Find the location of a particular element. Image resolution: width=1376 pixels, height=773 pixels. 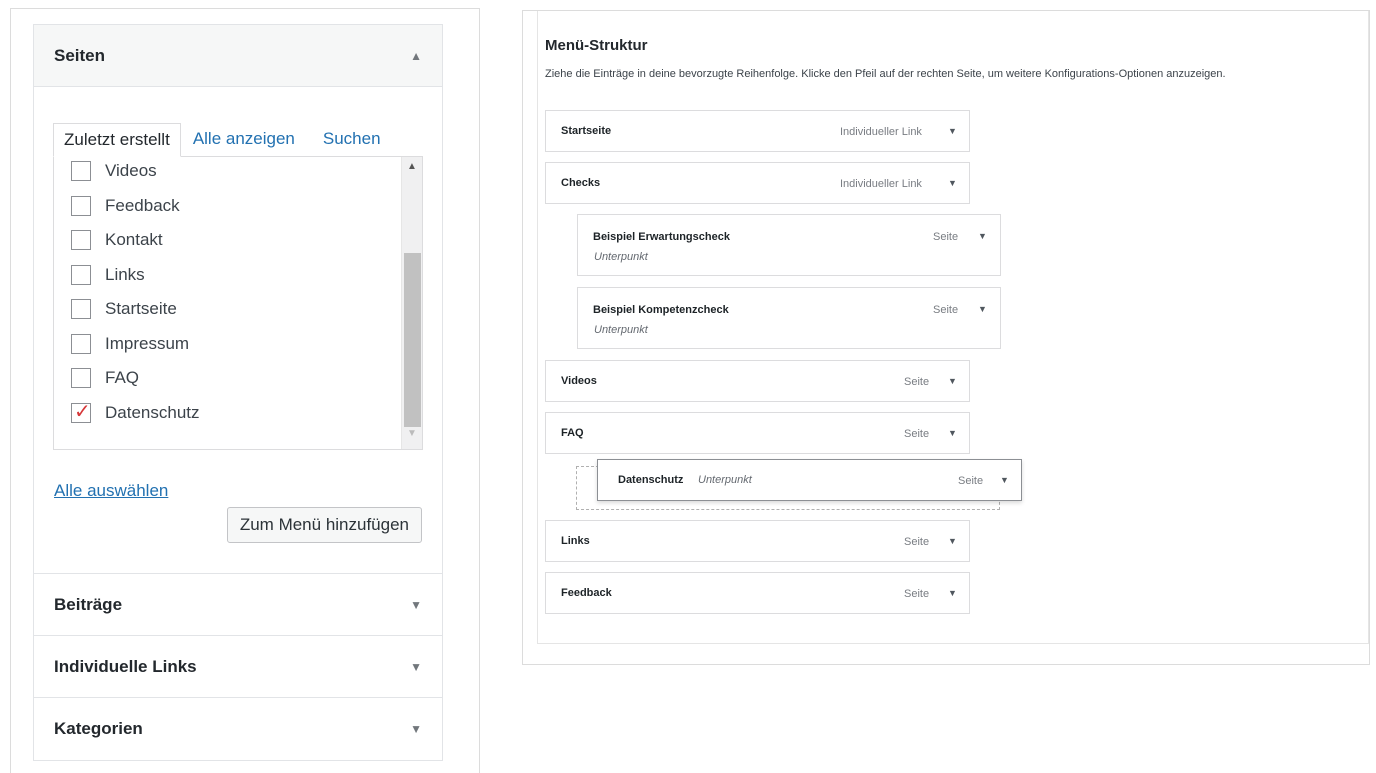

section-title: Beiträge is located at coordinates (88, 604).